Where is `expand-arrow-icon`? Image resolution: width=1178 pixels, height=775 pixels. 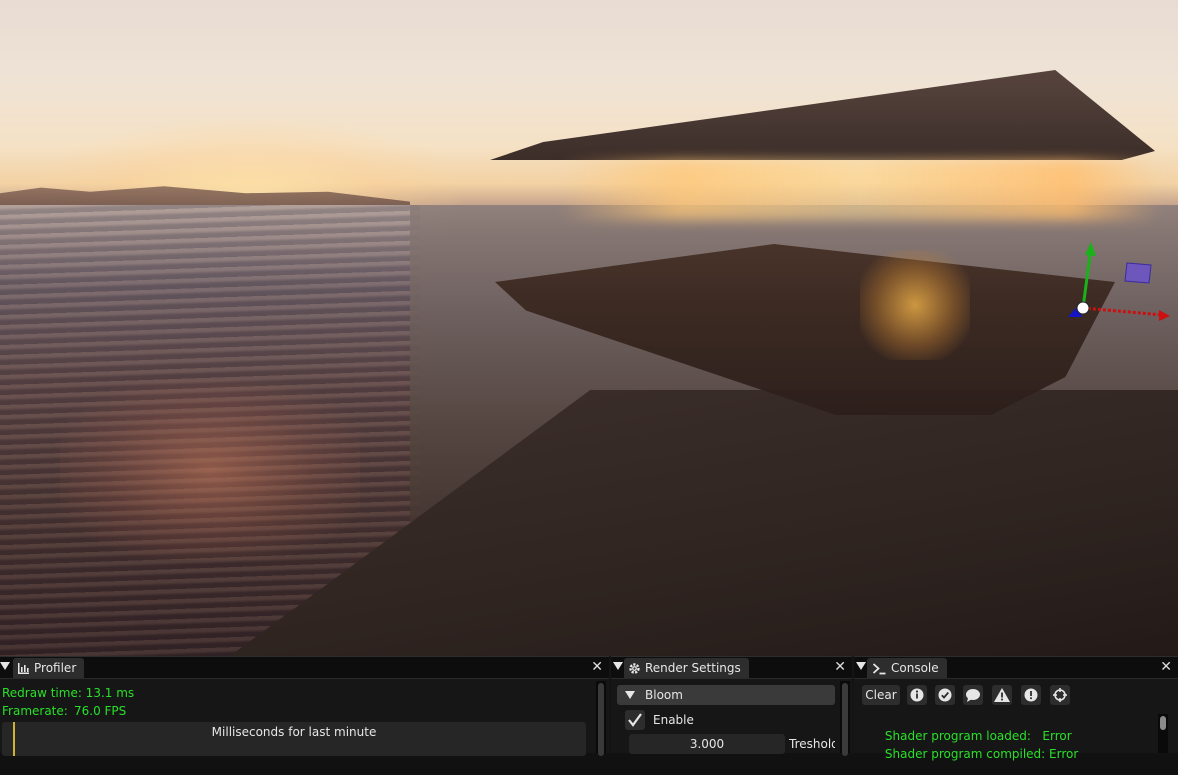 expand-arrow-icon is located at coordinates (630, 695).